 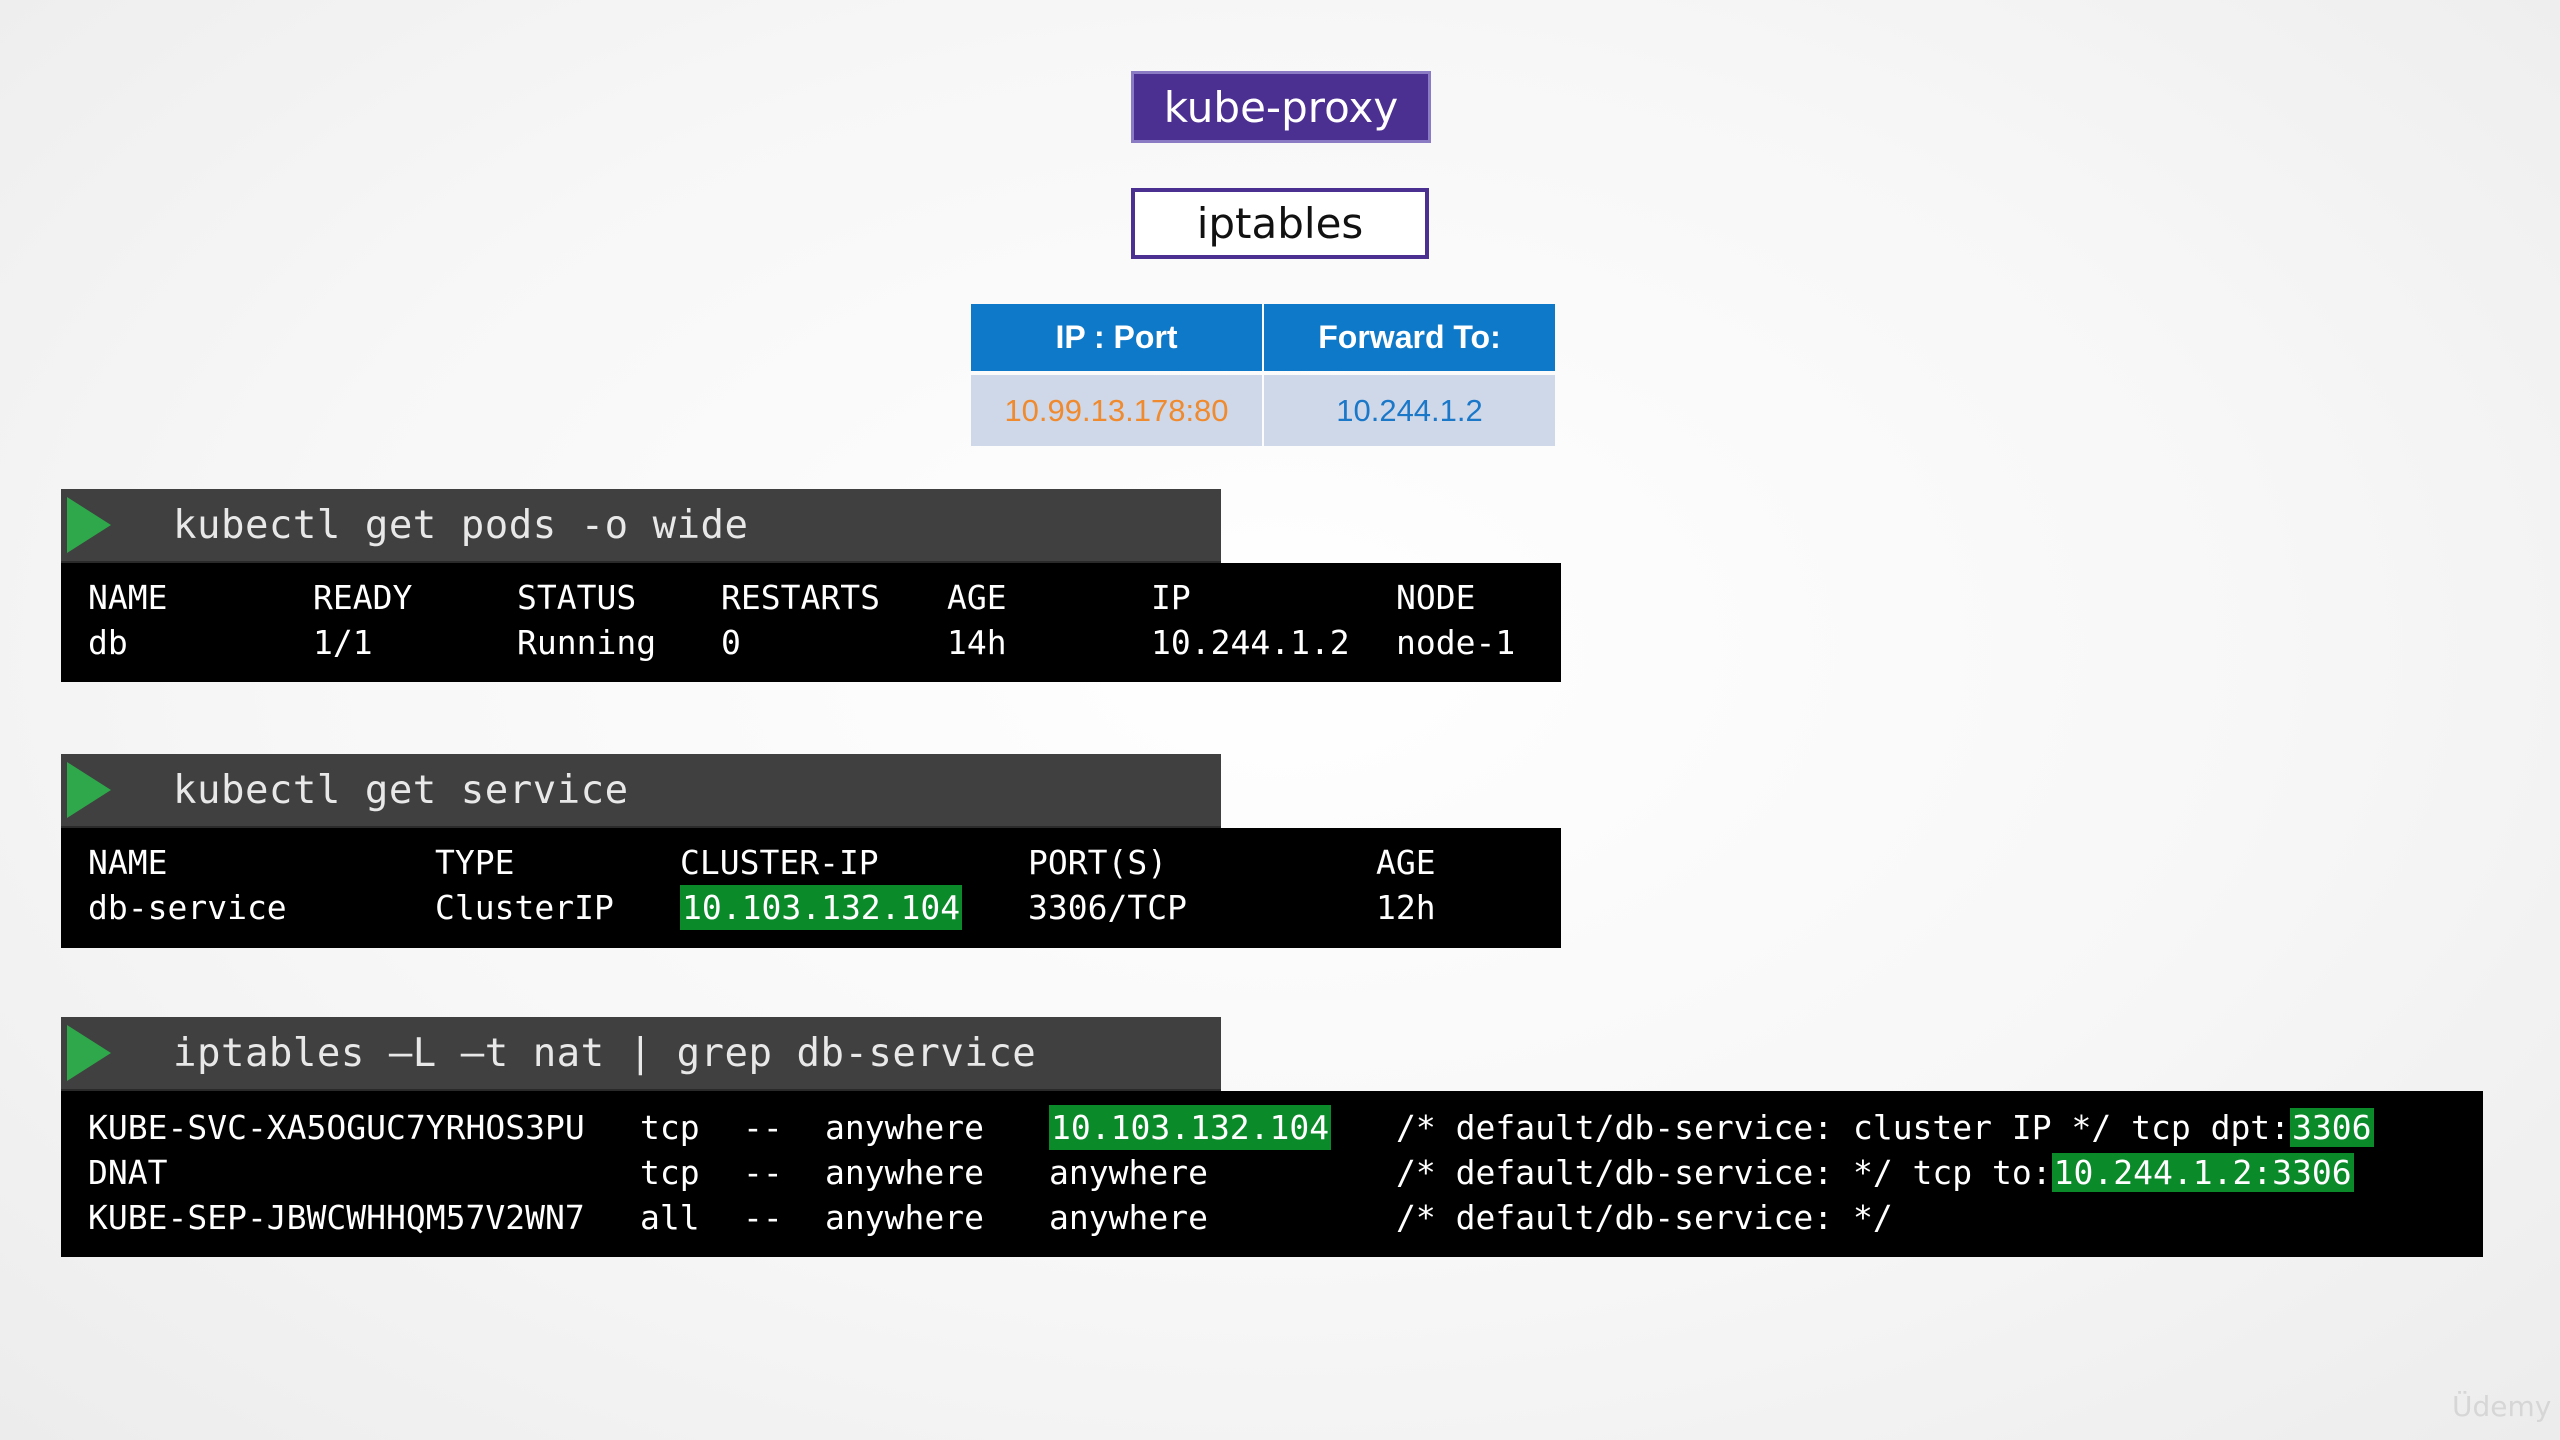 What do you see at coordinates (605, 1053) in the screenshot?
I see `iptables-command-text: iptables –L –t nat | grep db-service` at bounding box center [605, 1053].